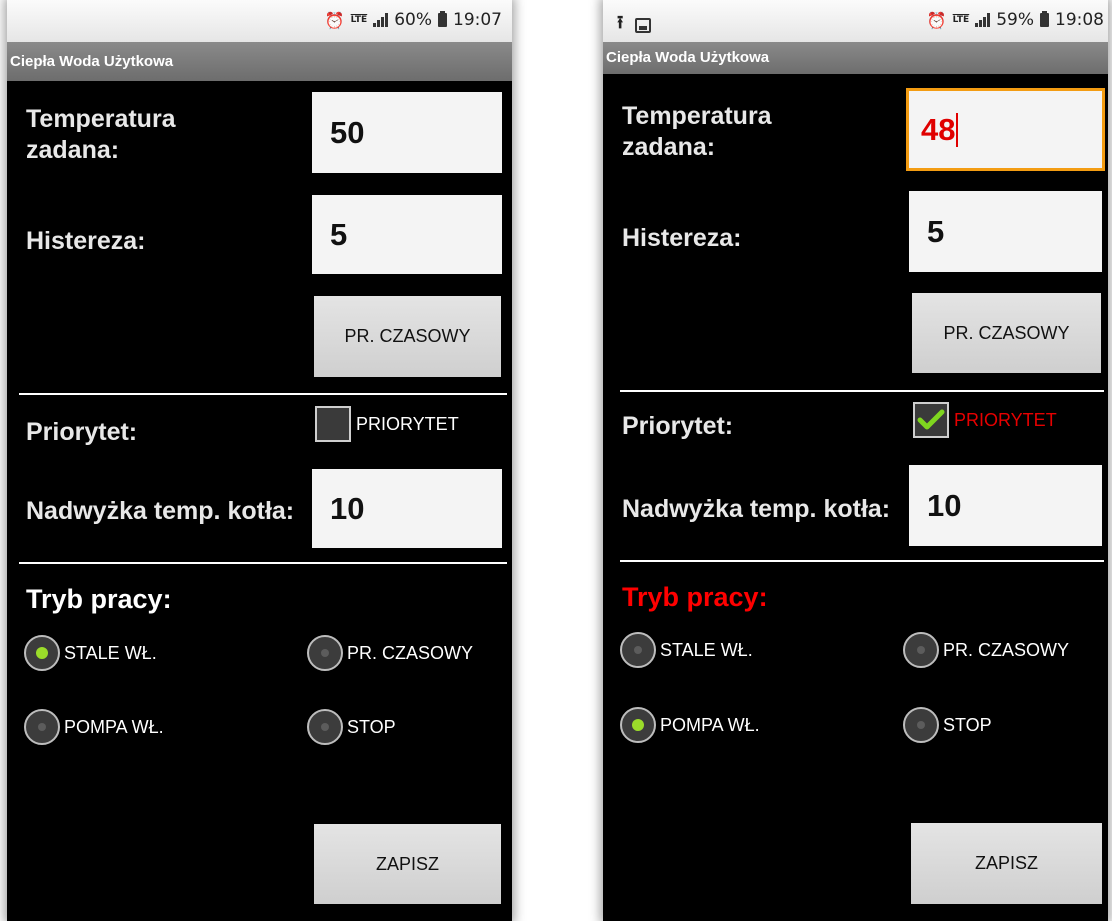 The height and width of the screenshot is (921, 1112). What do you see at coordinates (407, 132) in the screenshot?
I see `temperature-input: 50` at bounding box center [407, 132].